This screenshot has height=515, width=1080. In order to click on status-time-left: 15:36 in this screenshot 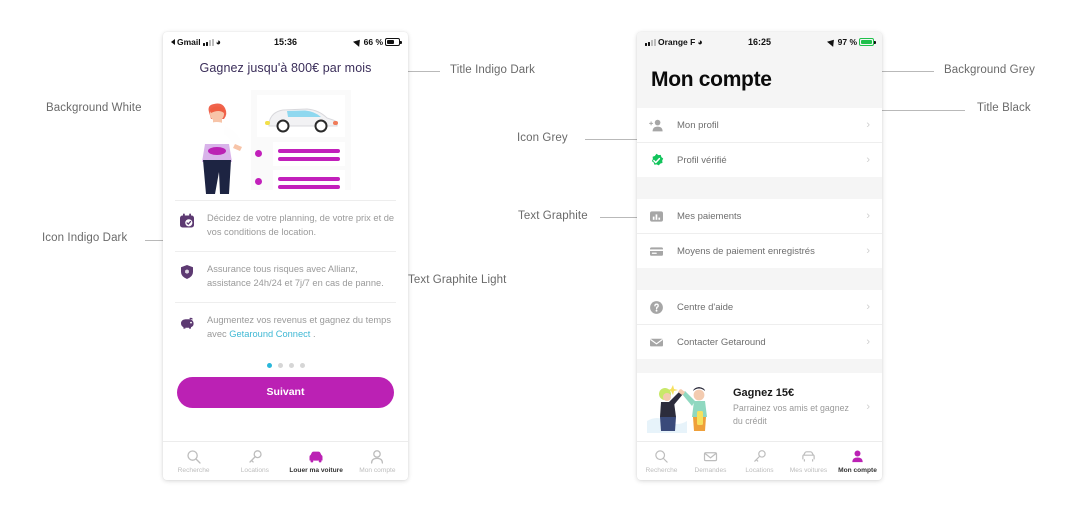, I will do `click(285, 42)`.